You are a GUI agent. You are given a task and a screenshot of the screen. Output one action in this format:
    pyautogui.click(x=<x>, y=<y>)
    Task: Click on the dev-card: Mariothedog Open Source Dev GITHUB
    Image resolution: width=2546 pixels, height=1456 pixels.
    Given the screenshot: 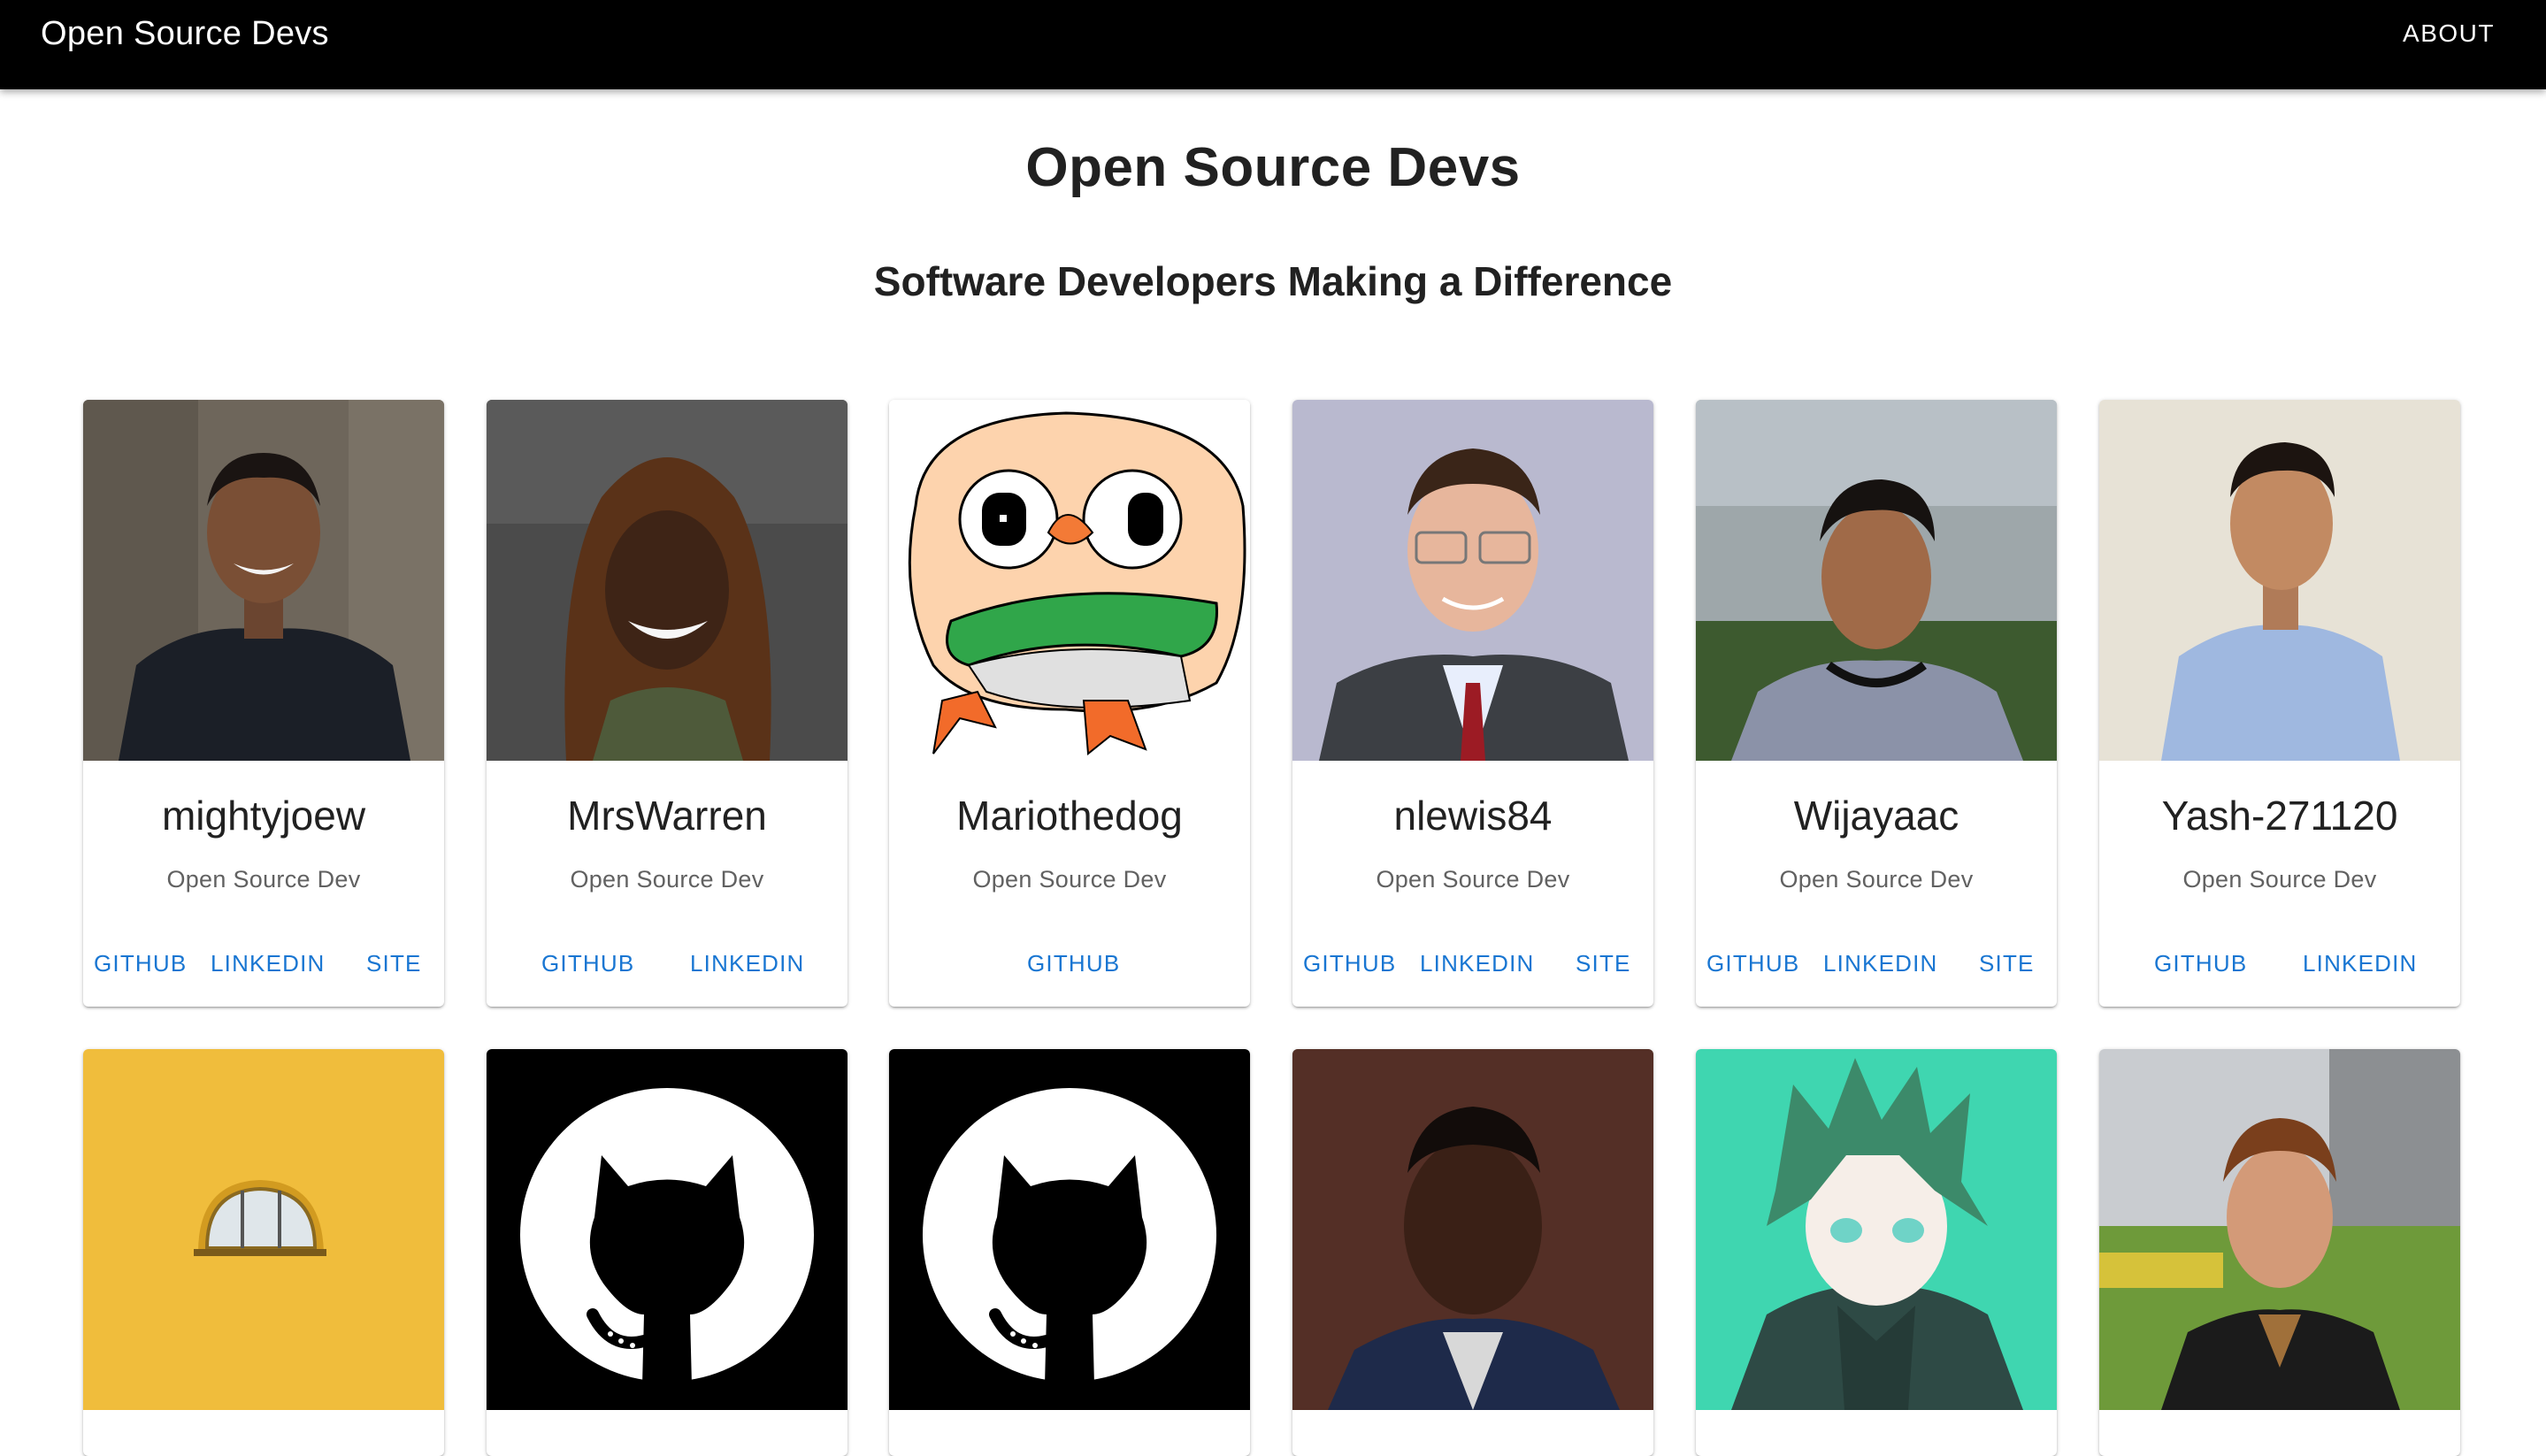 What is the action you would take?
    pyautogui.click(x=1069, y=703)
    